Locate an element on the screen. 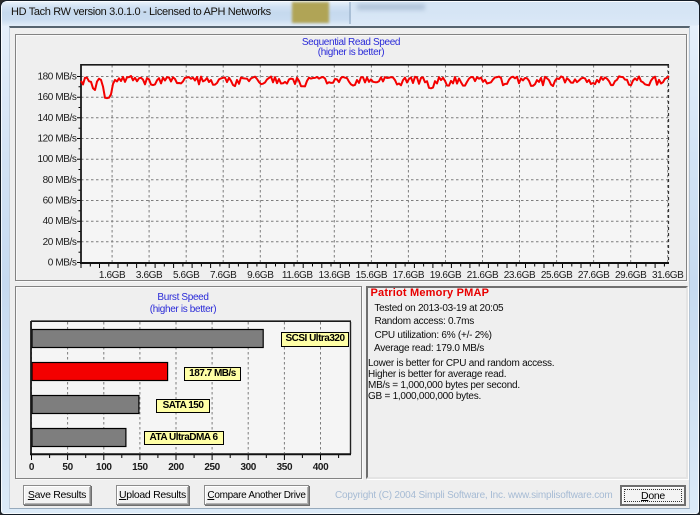 The image size is (700, 515). svg-text: 0 MB/s is located at coordinates (62, 263).